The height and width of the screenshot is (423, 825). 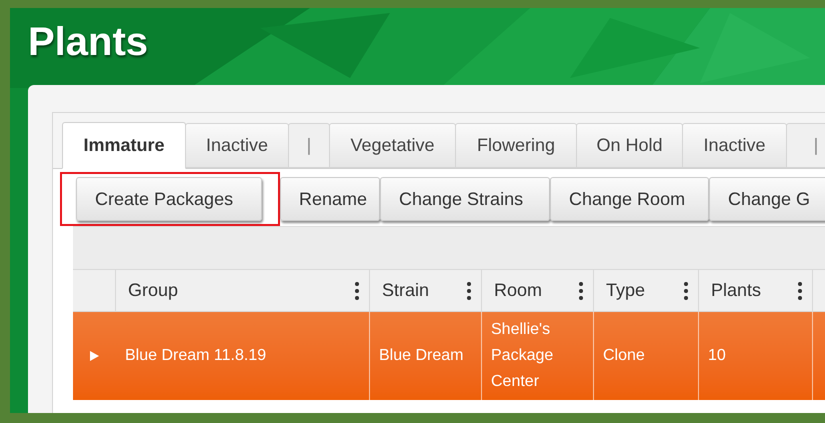 I want to click on action-button: Create Packages, so click(x=169, y=199).